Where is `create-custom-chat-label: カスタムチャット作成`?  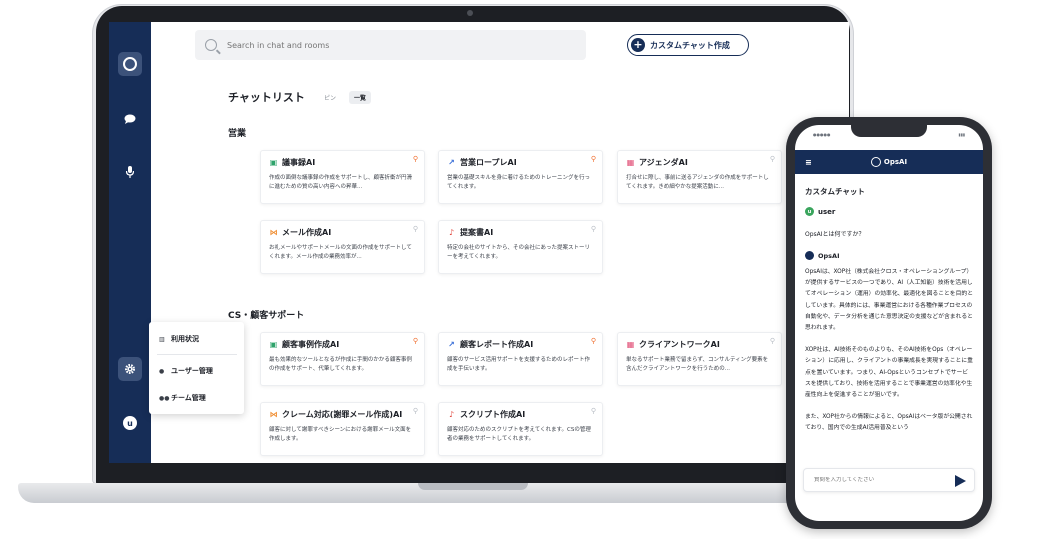 create-custom-chat-label: カスタムチャット作成 is located at coordinates (690, 45).